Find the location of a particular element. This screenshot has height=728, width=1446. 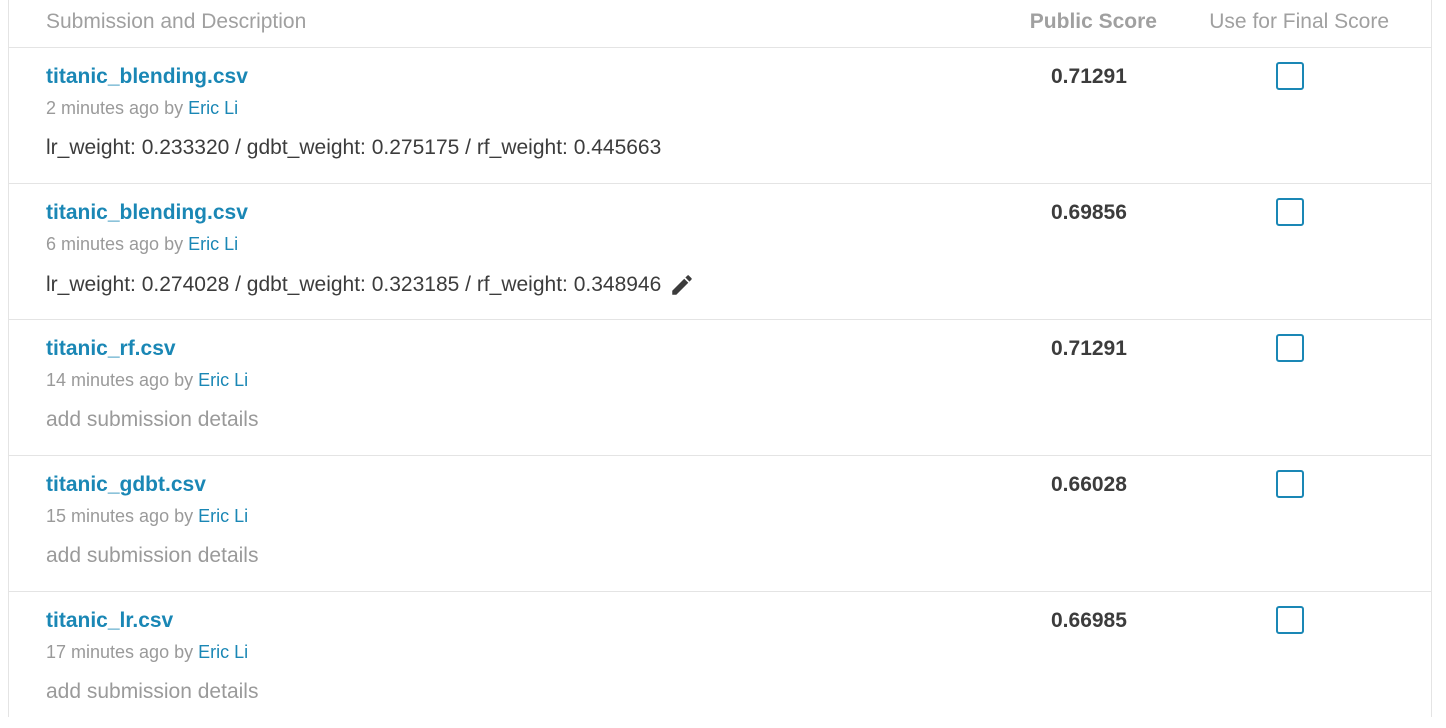

submission-meta: 2 minutes ago by Eric Li is located at coordinates (142, 108).